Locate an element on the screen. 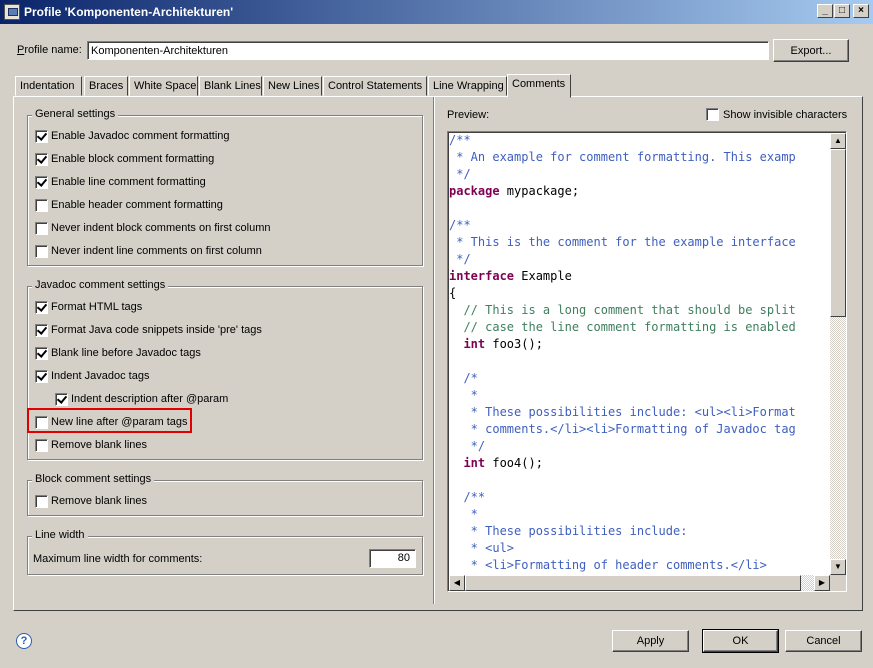 This screenshot has width=873, height=668. javadoc-settings-title: Javadoc comment settings is located at coordinates (100, 285).